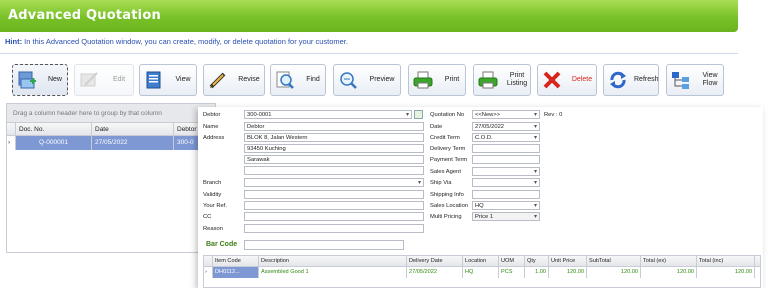 This screenshot has width=768, height=288. Describe the element at coordinates (89, 80) in the screenshot. I see `edit-icon` at that location.